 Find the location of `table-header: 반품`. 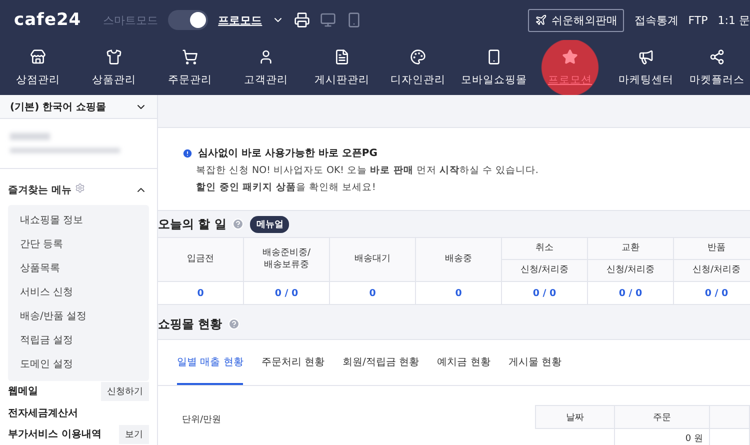

table-header: 반품 is located at coordinates (712, 249).